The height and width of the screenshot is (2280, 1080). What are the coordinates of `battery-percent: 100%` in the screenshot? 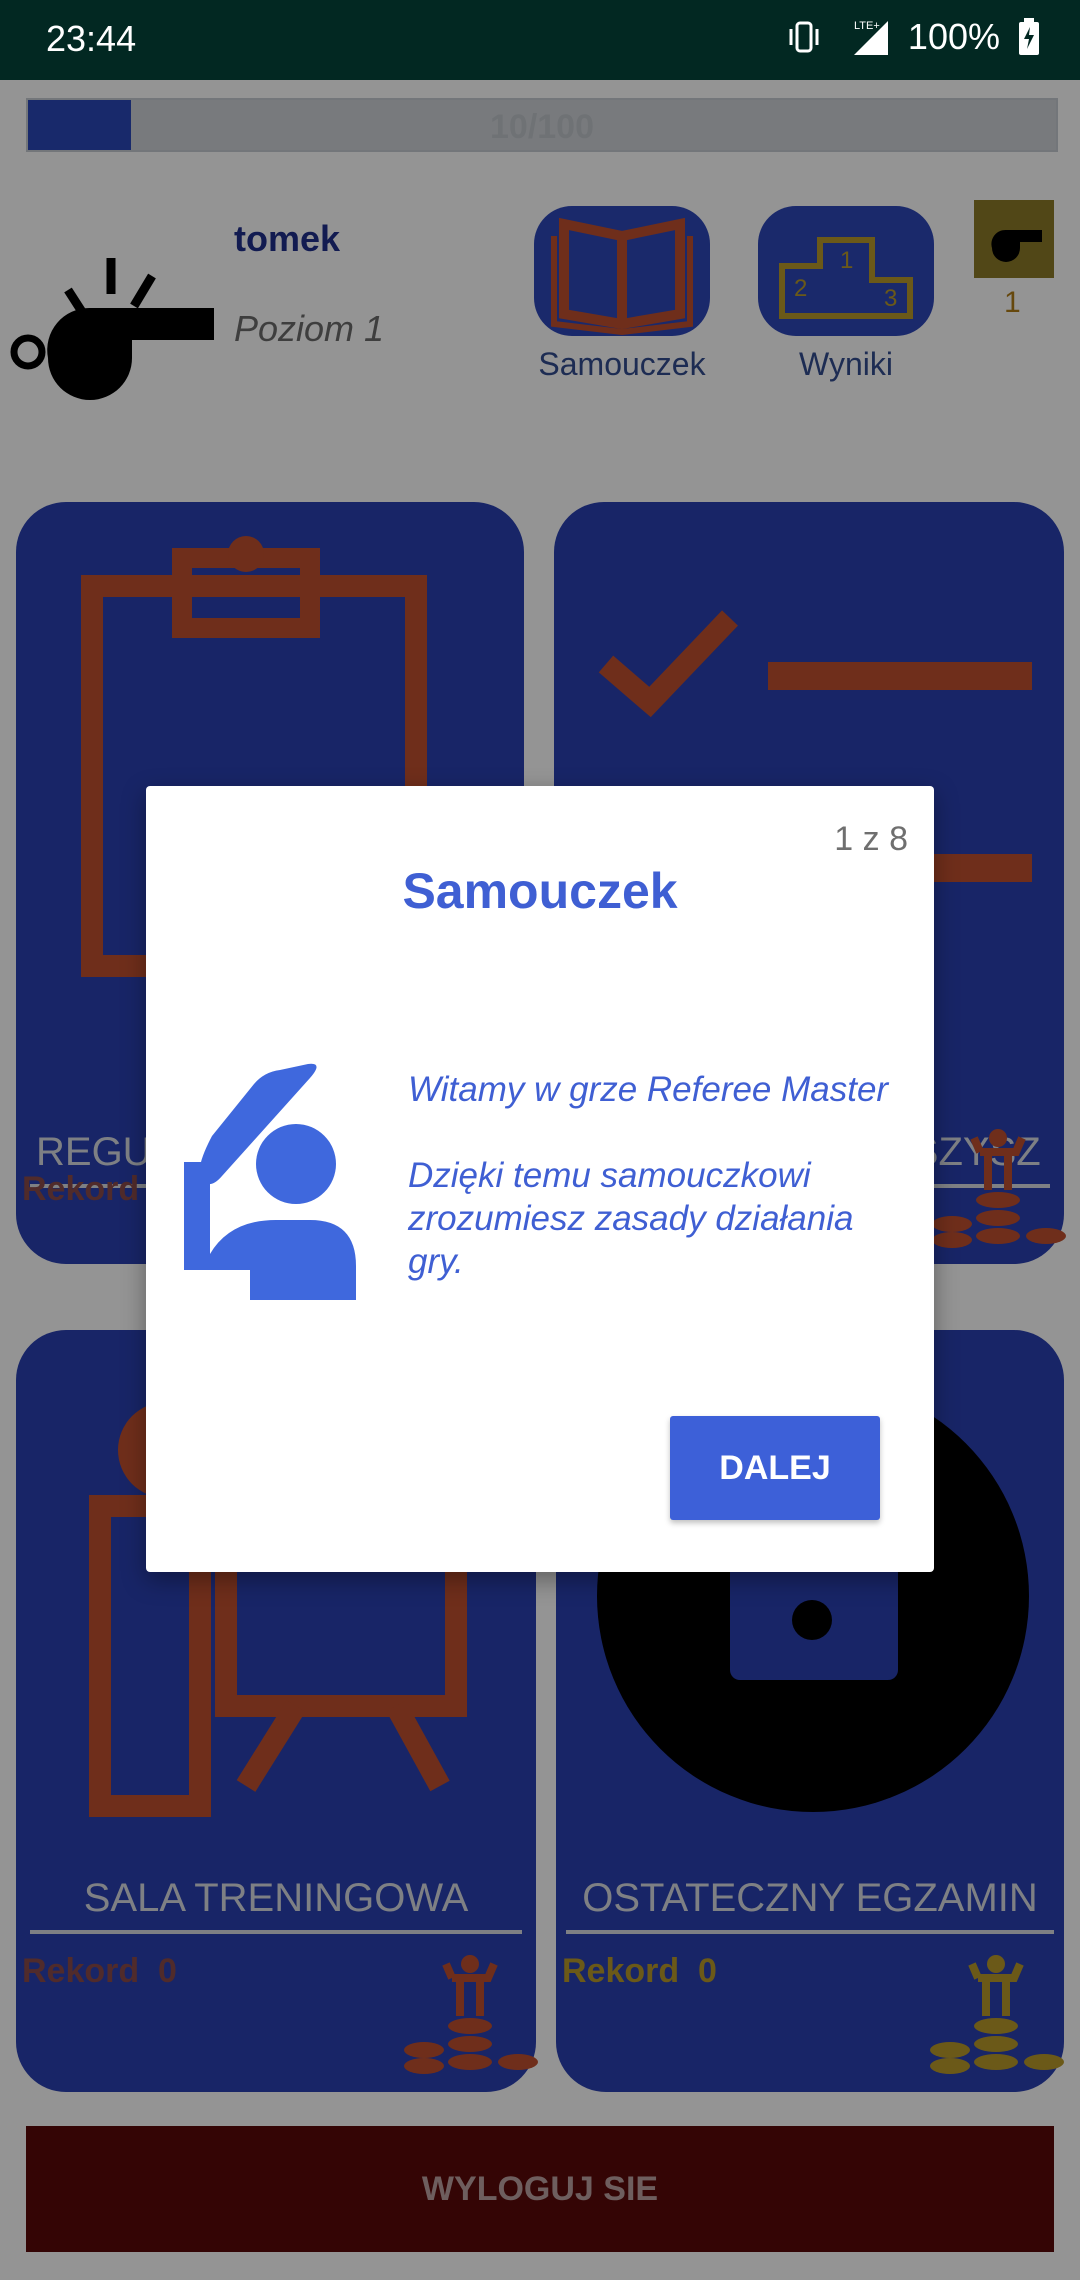 It's located at (953, 36).